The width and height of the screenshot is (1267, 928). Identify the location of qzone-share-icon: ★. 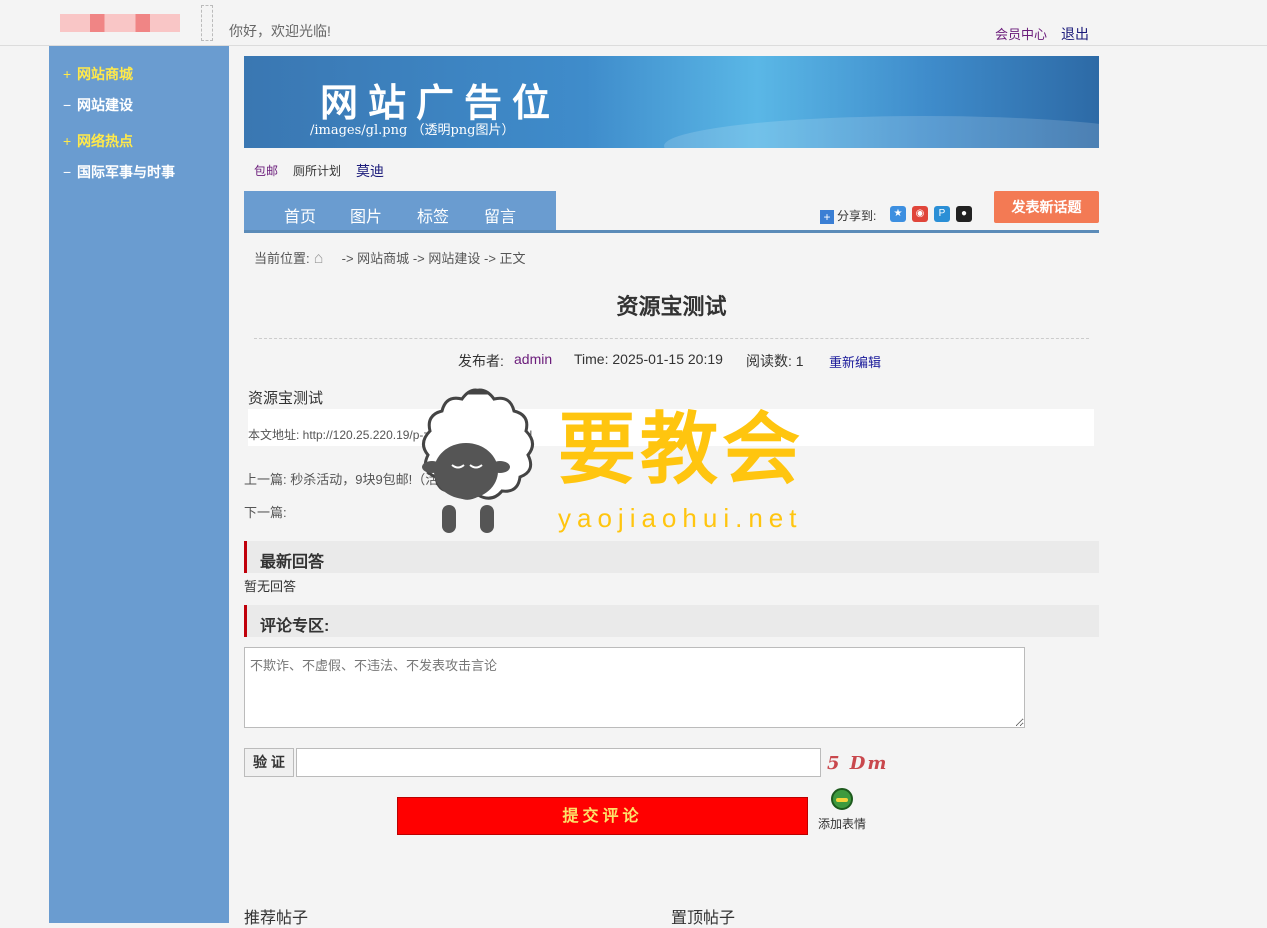
(898, 214).